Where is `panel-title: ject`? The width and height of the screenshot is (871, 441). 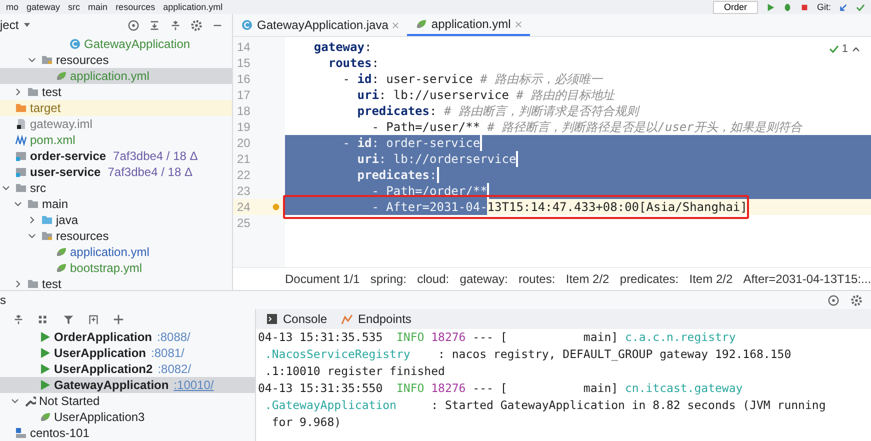
panel-title: ject is located at coordinates (9, 25).